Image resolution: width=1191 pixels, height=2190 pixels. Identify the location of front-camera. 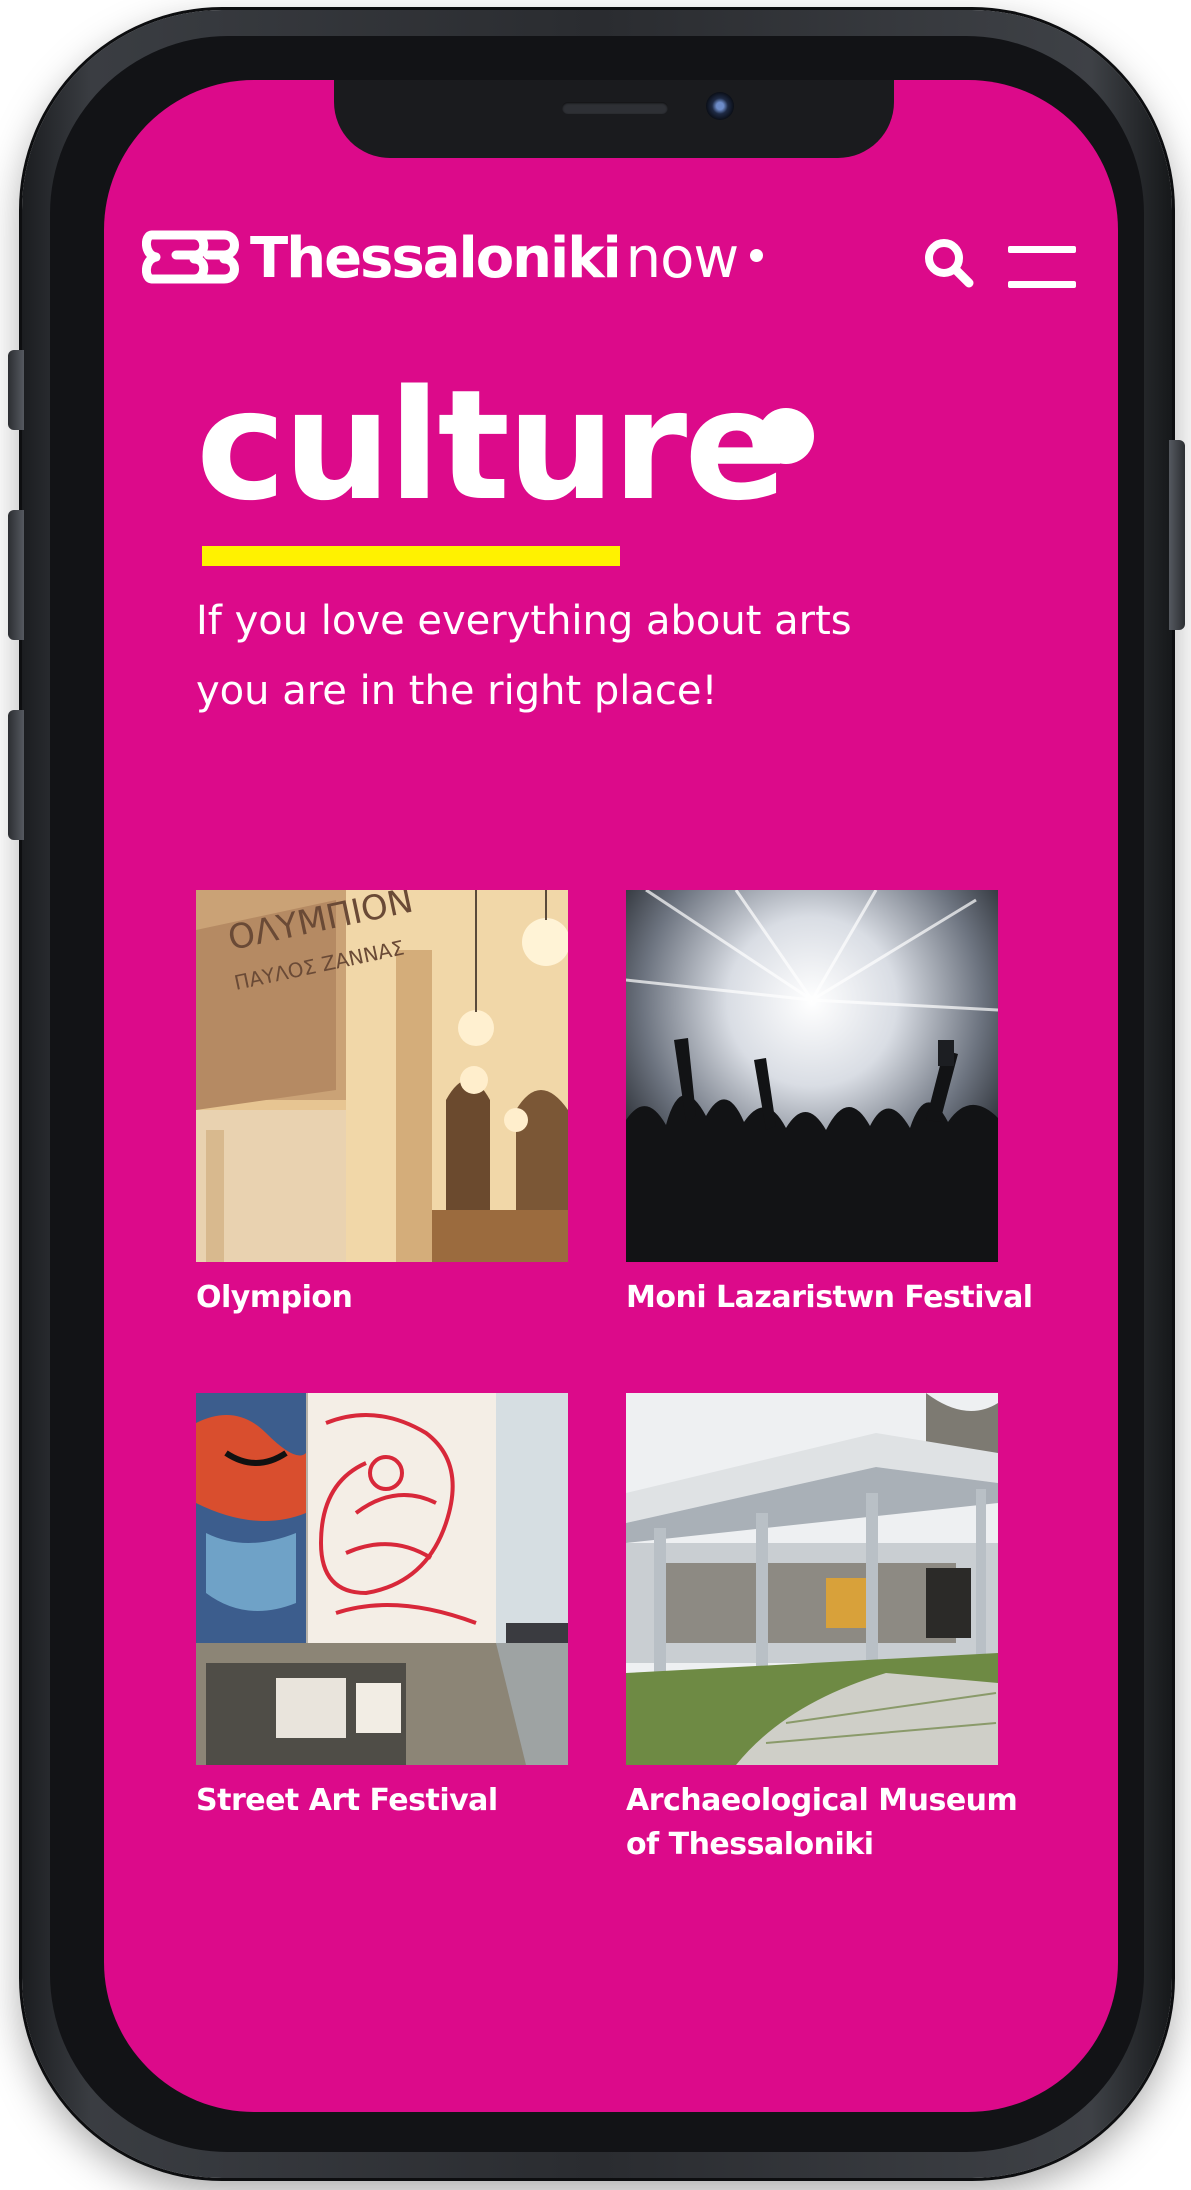
(720, 106).